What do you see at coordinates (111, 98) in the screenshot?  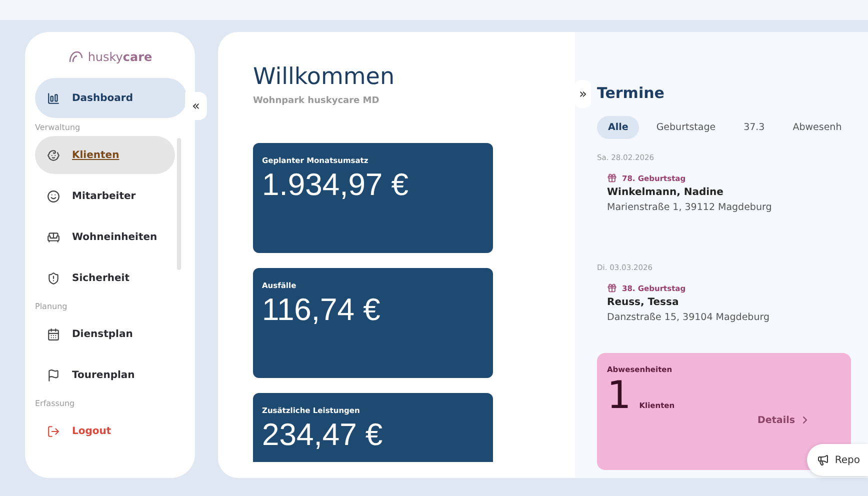 I see `nav-item: Dashboard` at bounding box center [111, 98].